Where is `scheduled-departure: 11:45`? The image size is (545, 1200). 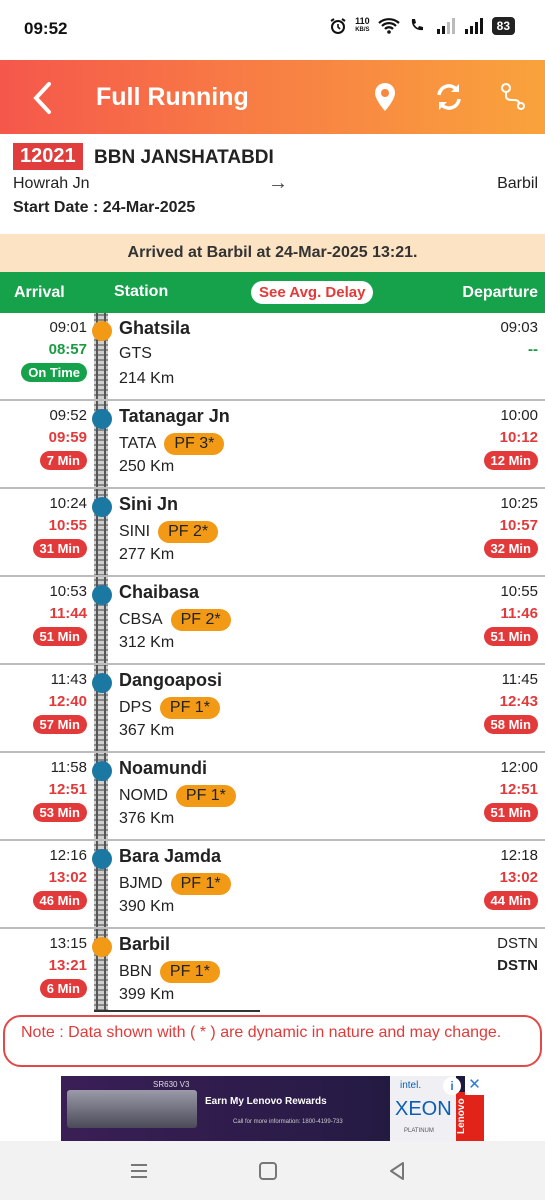
scheduled-departure: 11:45 is located at coordinates (519, 679).